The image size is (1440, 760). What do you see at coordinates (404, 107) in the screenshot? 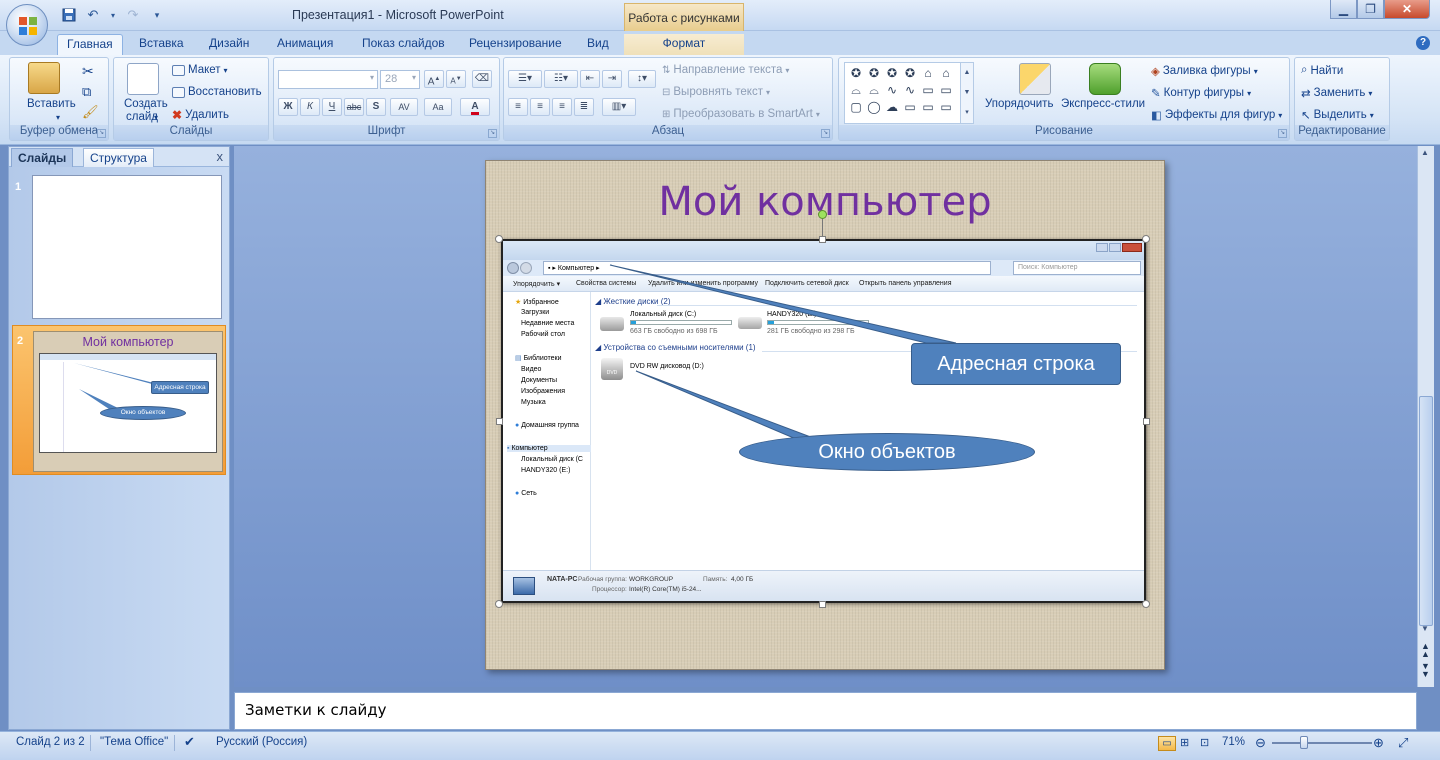
I see `char-spacing-button: AV` at bounding box center [404, 107].